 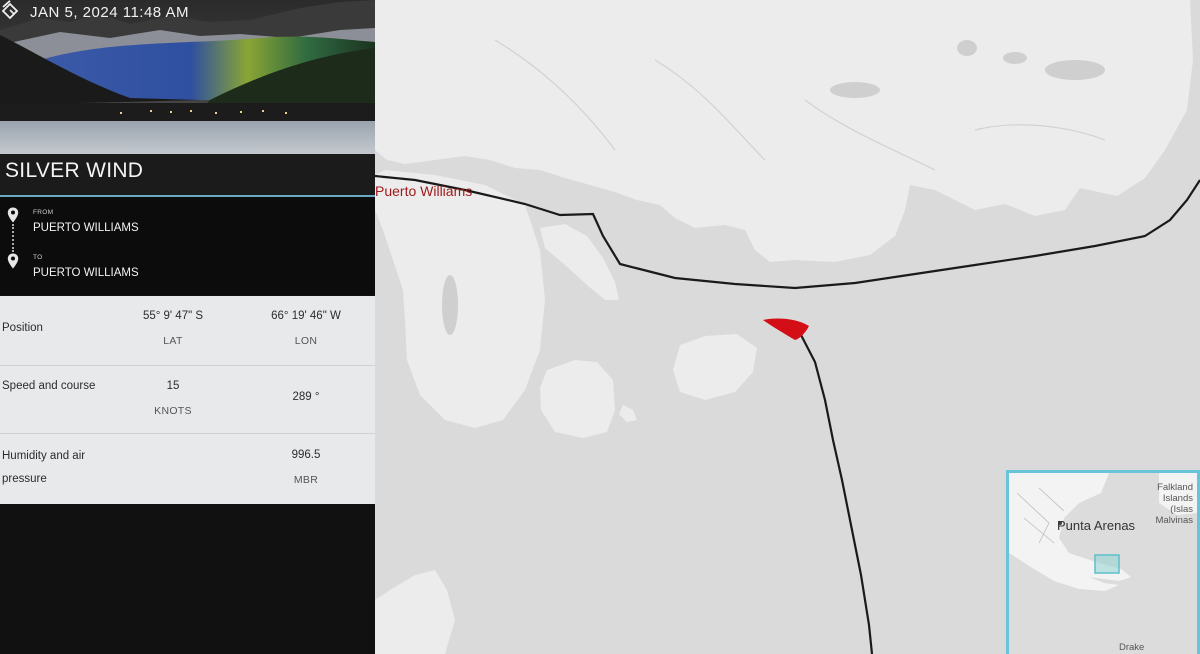 I want to click on position-label: Position, so click(x=22, y=328).